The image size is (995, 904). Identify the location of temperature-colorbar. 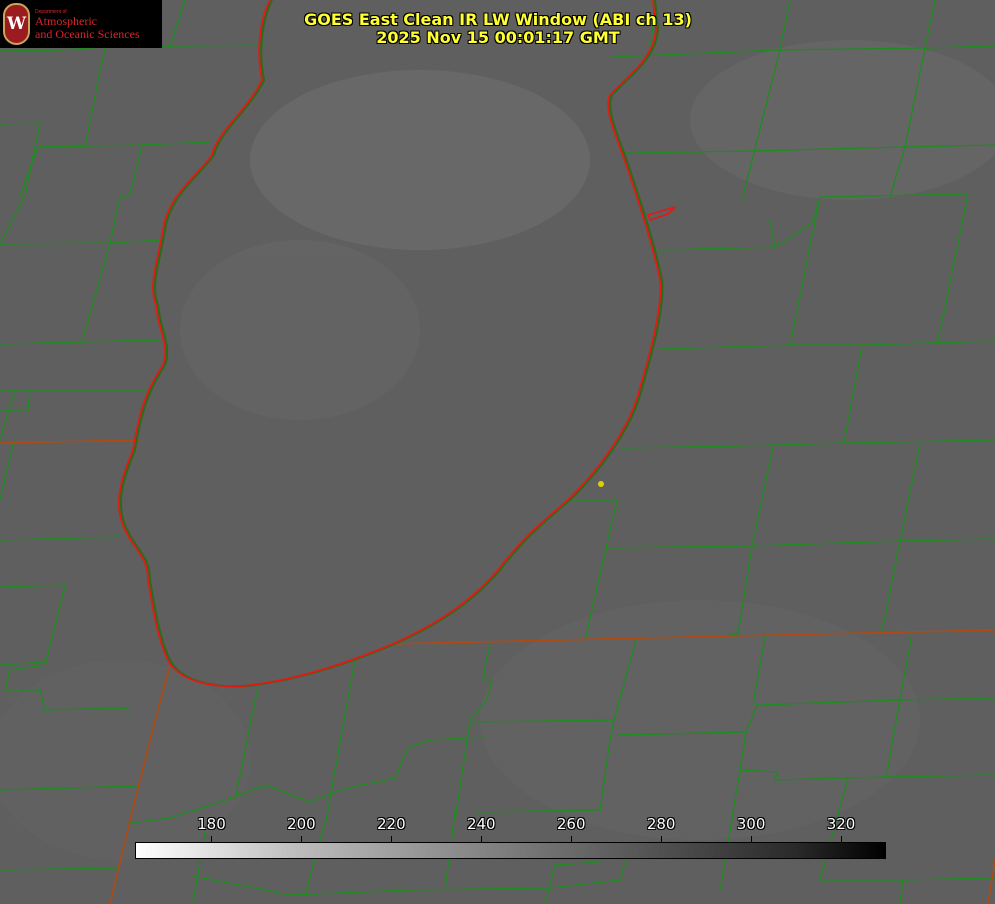
(510, 850).